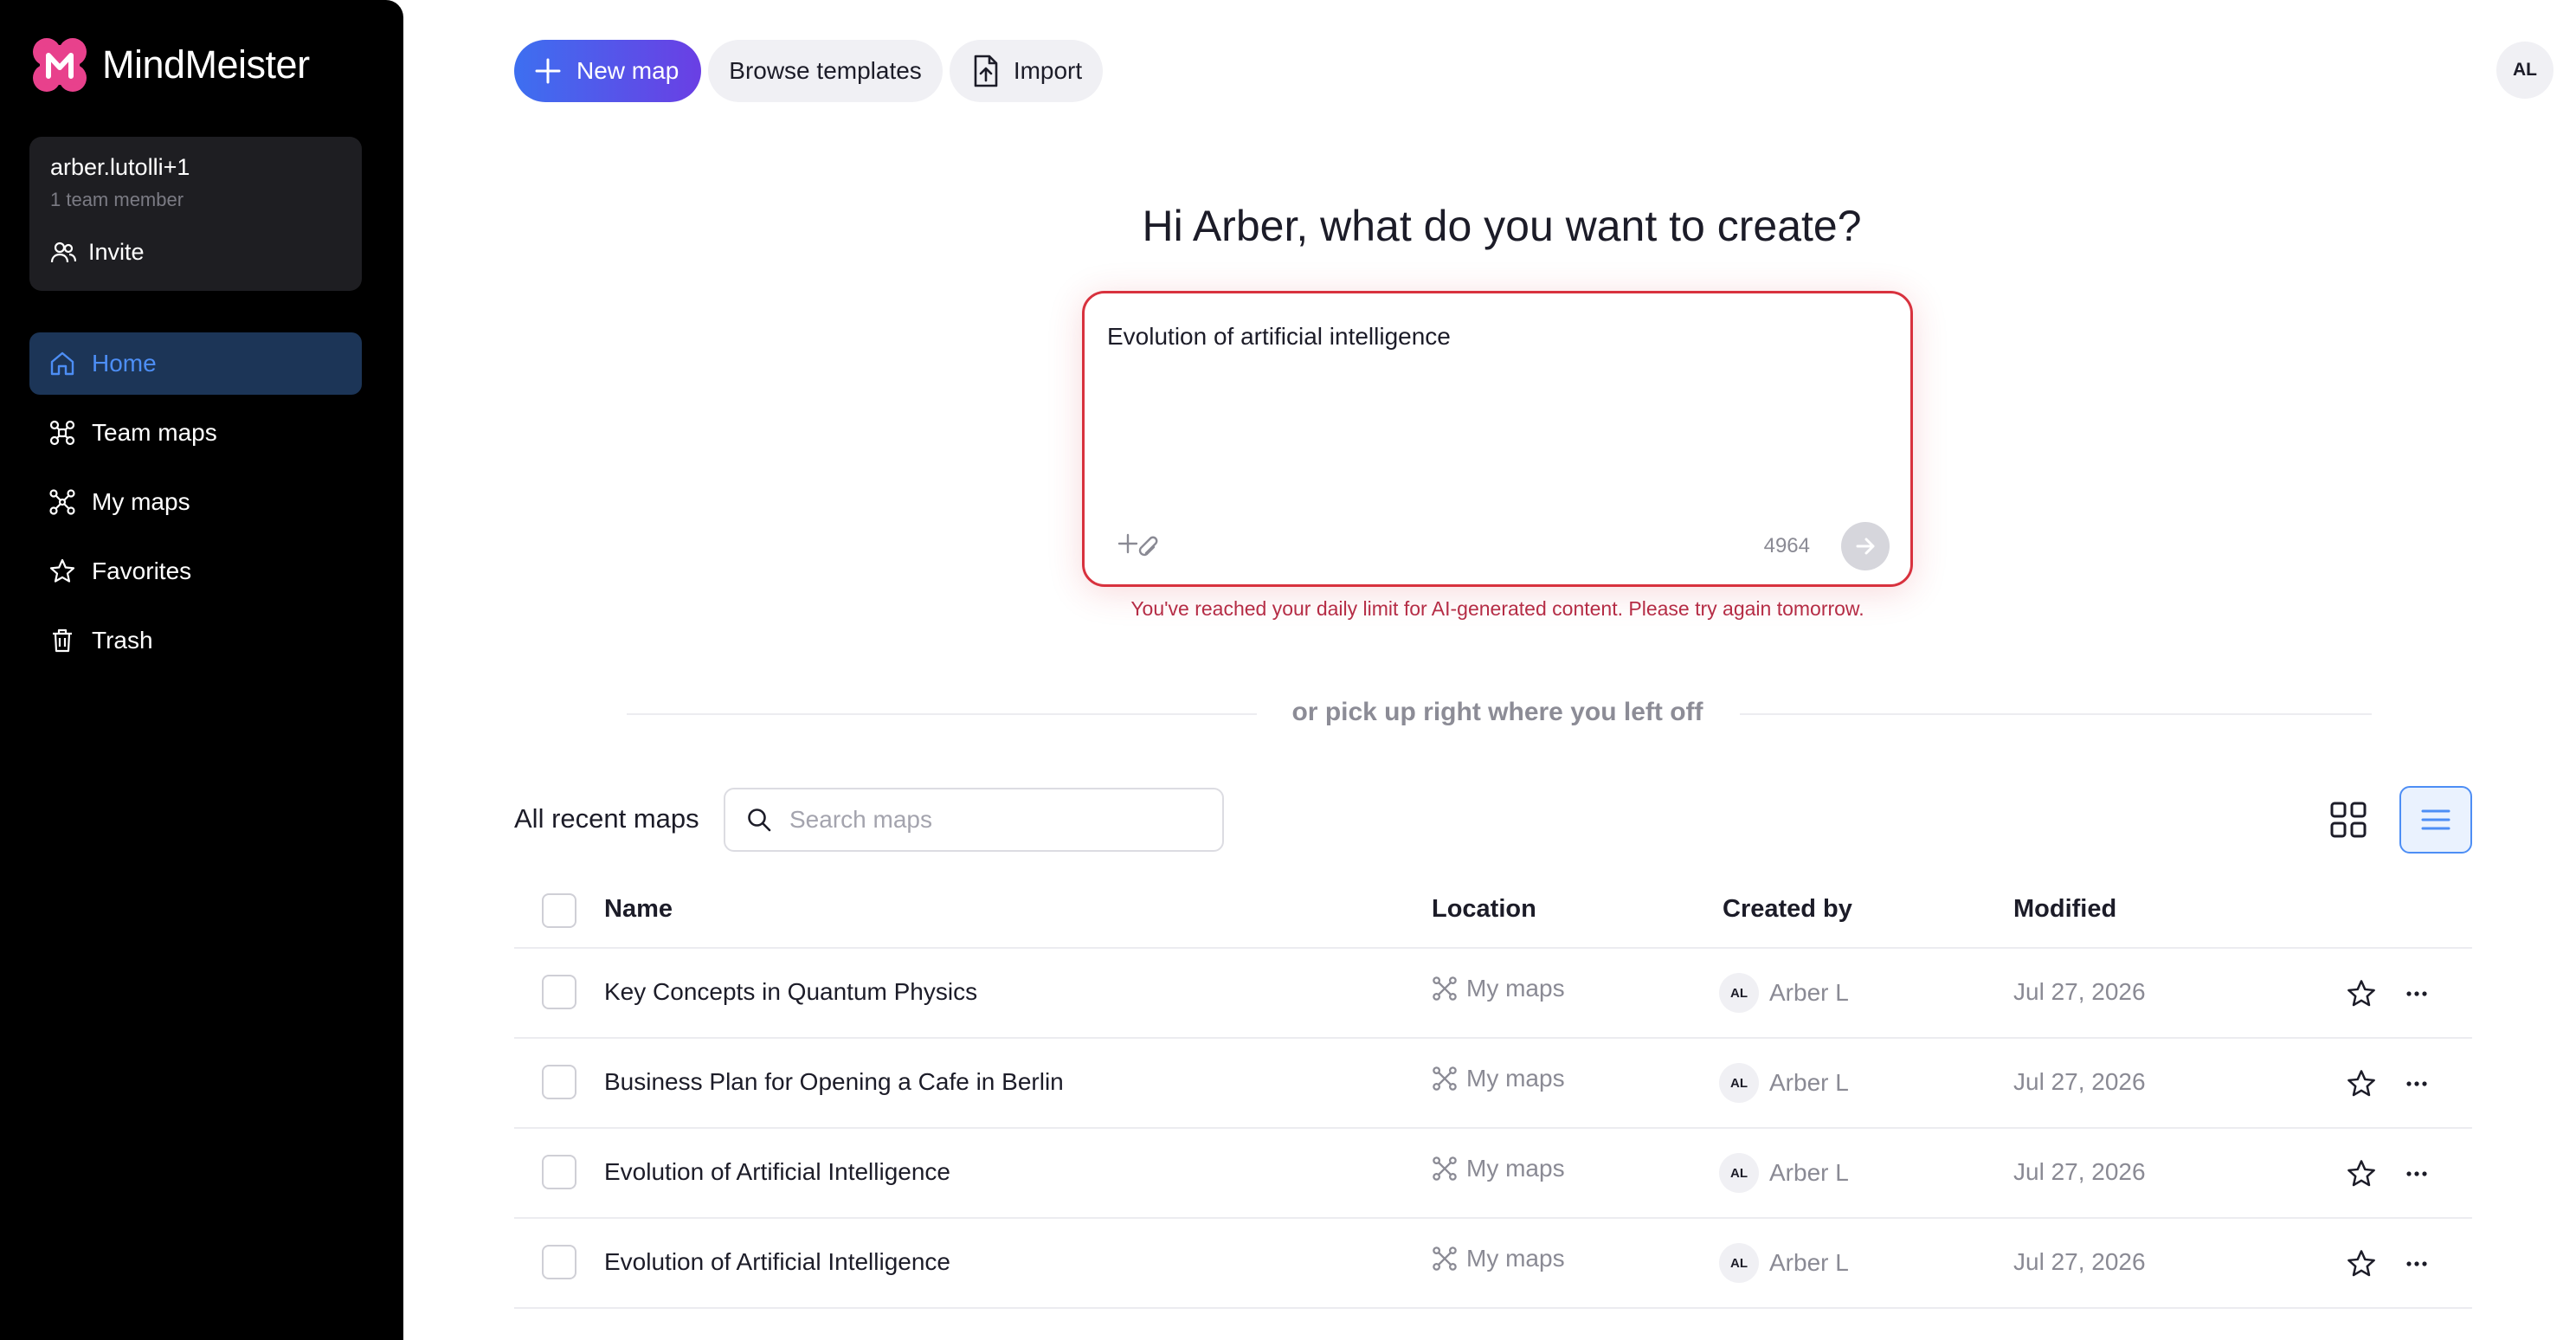 This screenshot has width=2576, height=1340. Describe the element at coordinates (62, 570) in the screenshot. I see `star-icon` at that location.